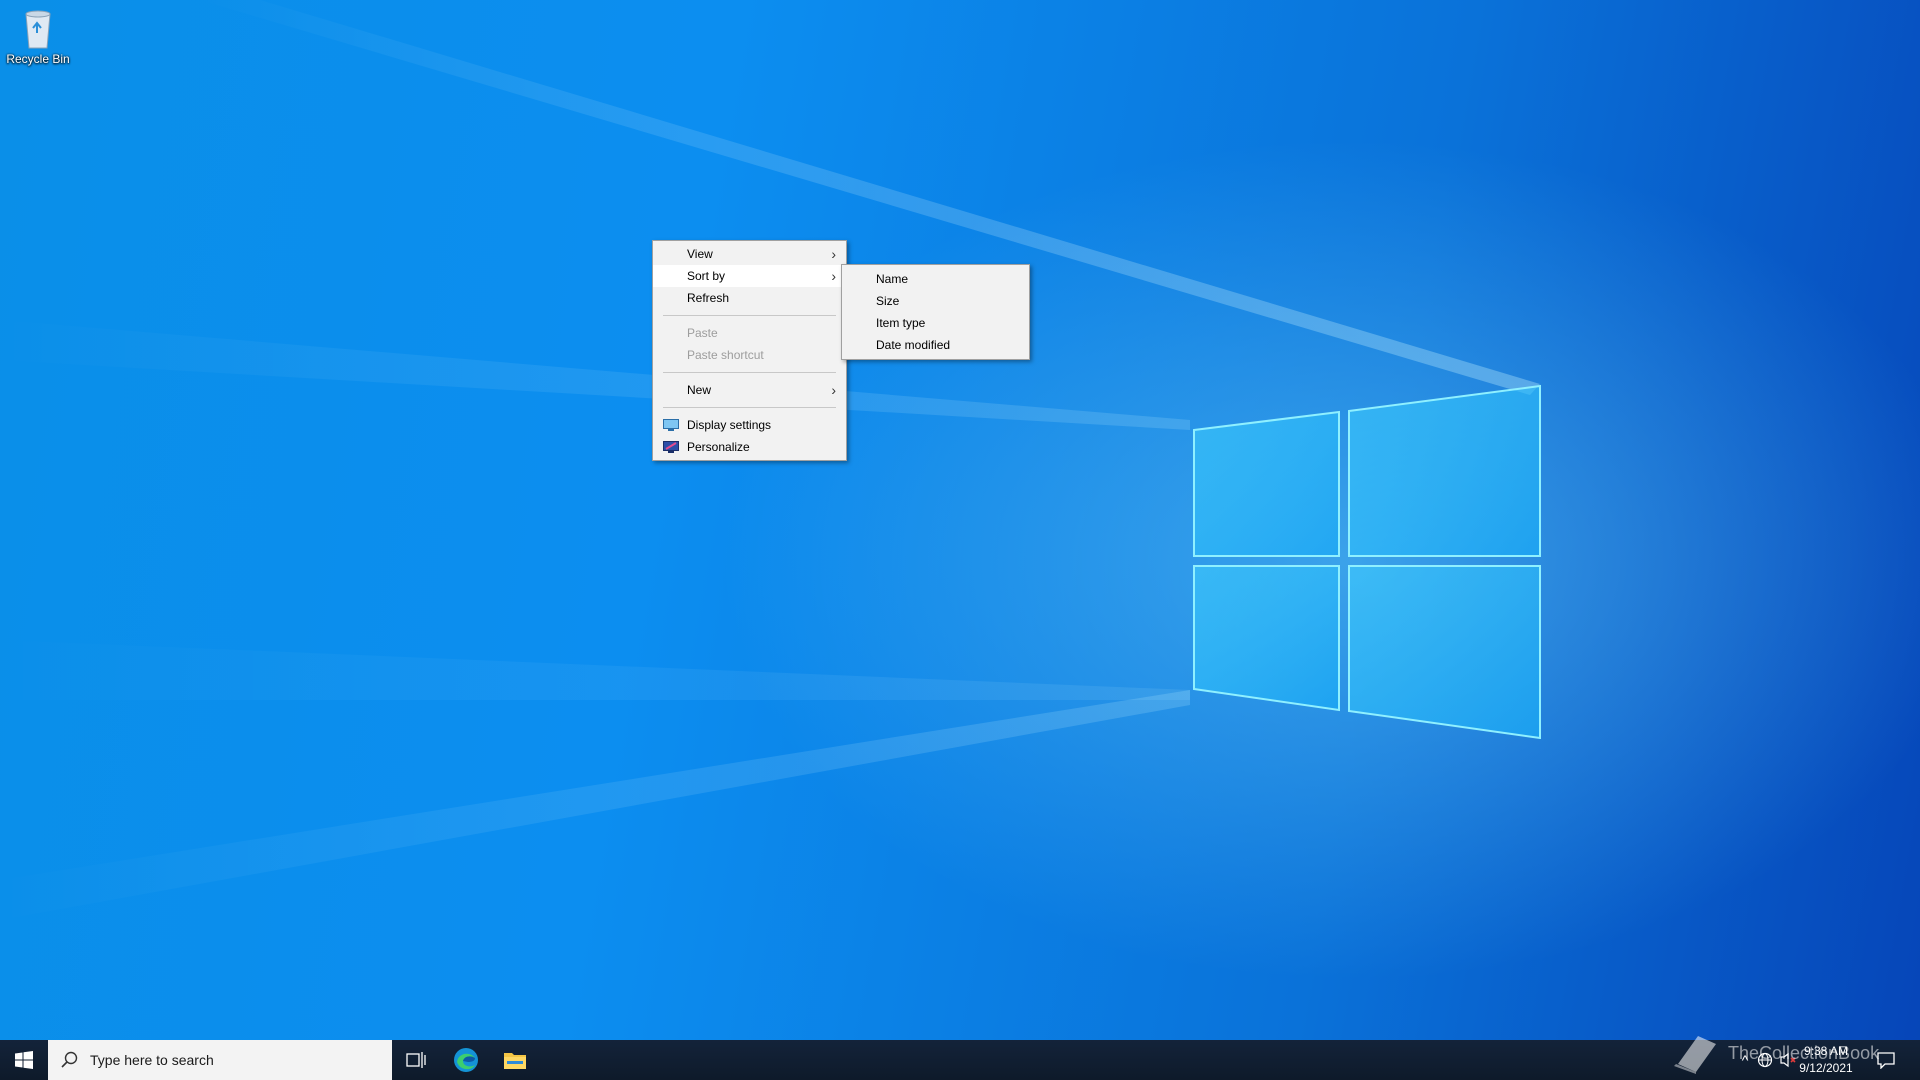  I want to click on file-explorer-icon, so click(515, 1061).